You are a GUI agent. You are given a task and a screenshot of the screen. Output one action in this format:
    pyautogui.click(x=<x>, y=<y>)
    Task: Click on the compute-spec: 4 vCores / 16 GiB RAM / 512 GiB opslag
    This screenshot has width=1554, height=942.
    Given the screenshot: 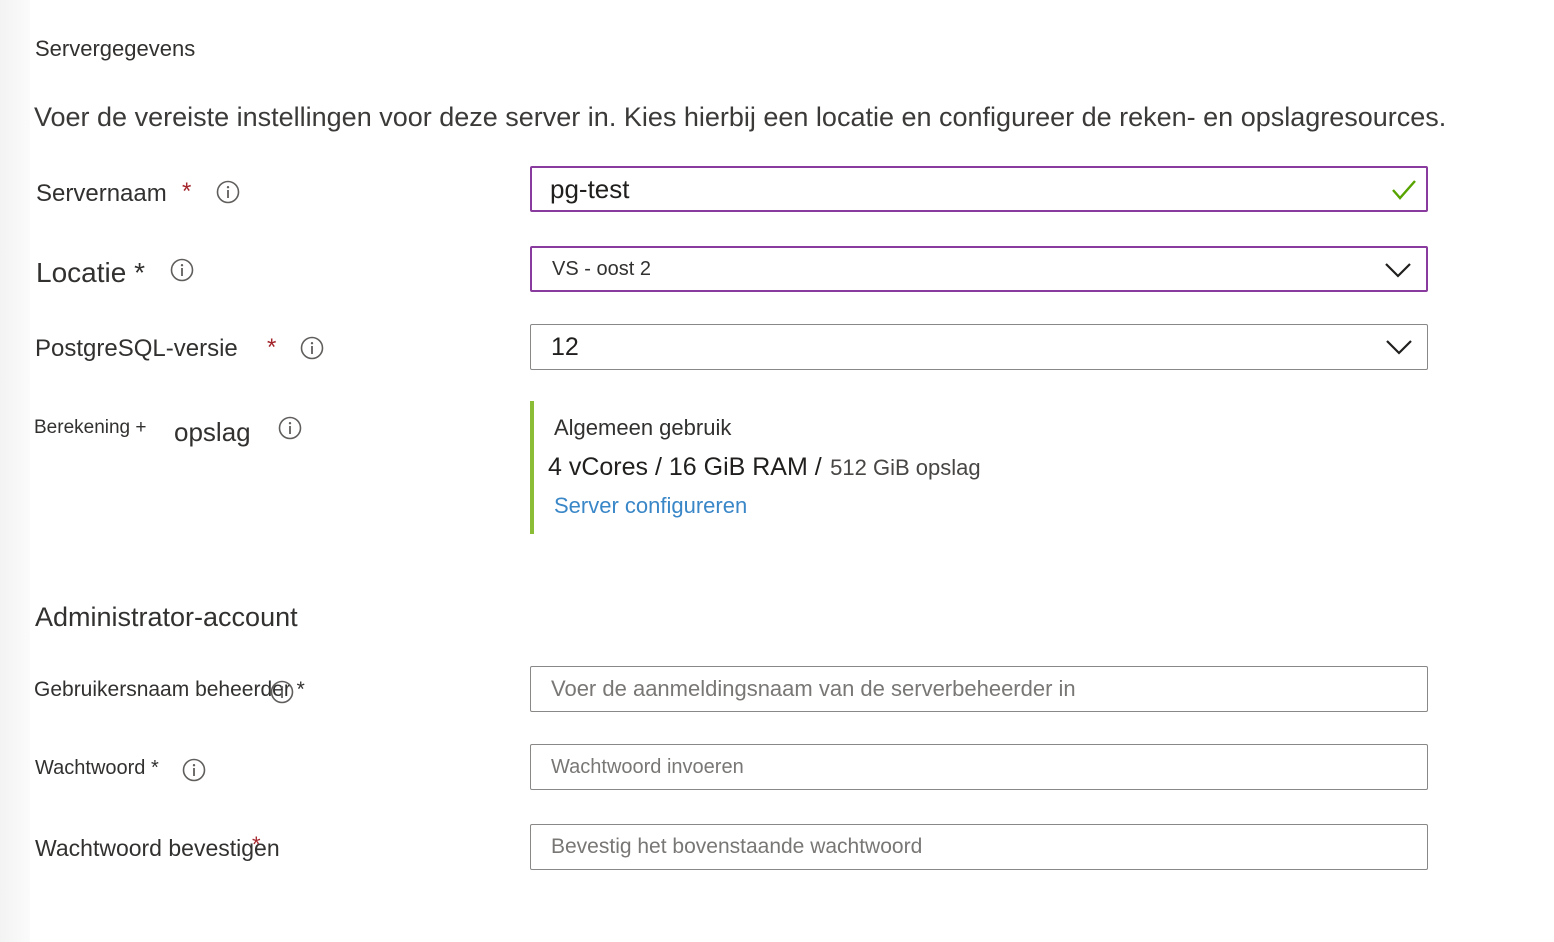 What is the action you would take?
    pyautogui.click(x=764, y=467)
    